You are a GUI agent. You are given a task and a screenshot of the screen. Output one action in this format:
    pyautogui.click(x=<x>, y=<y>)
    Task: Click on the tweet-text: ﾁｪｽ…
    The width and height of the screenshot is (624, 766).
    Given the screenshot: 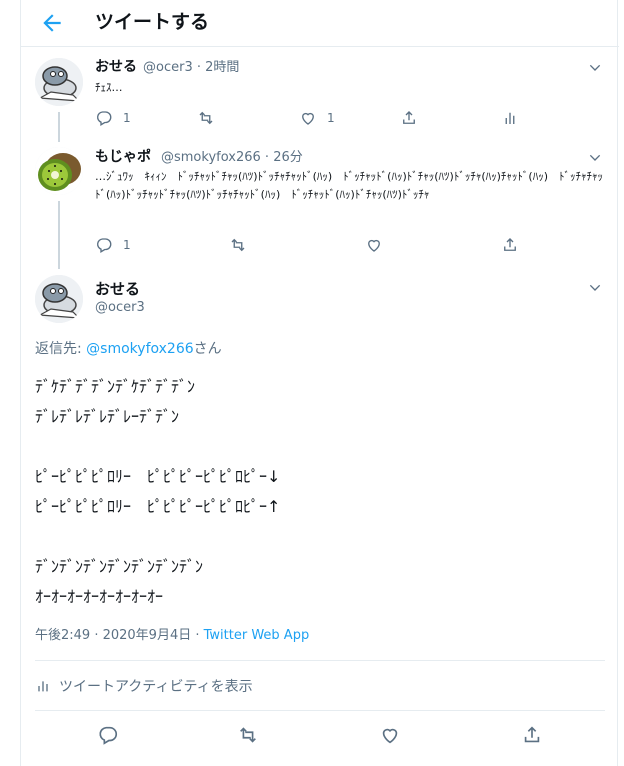 What is the action you would take?
    pyautogui.click(x=109, y=87)
    